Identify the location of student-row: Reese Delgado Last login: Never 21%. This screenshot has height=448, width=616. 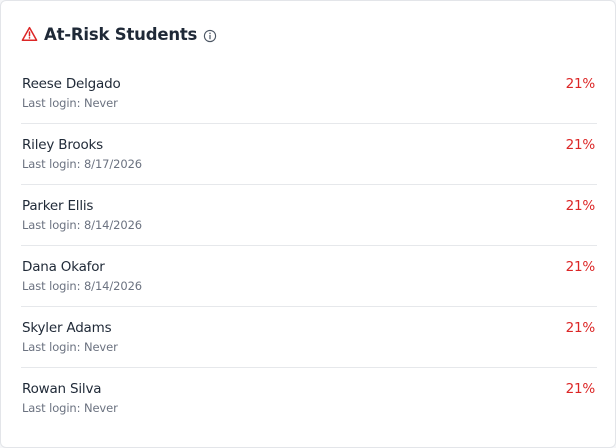
(309, 93).